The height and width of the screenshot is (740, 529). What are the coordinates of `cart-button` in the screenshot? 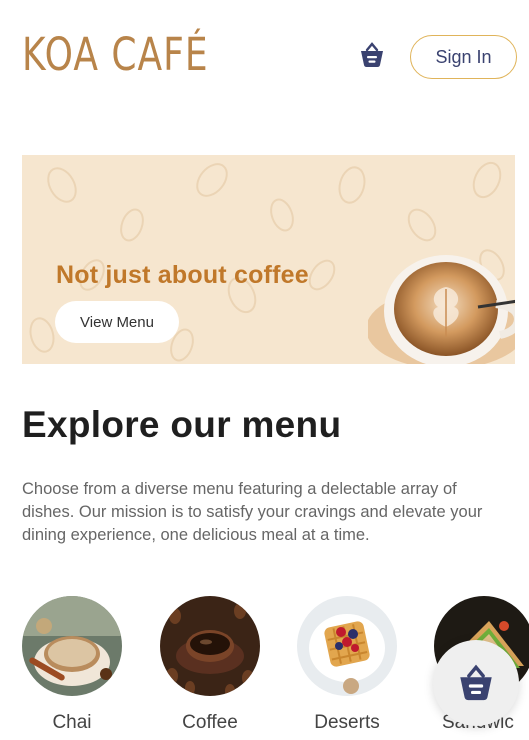 It's located at (372, 55).